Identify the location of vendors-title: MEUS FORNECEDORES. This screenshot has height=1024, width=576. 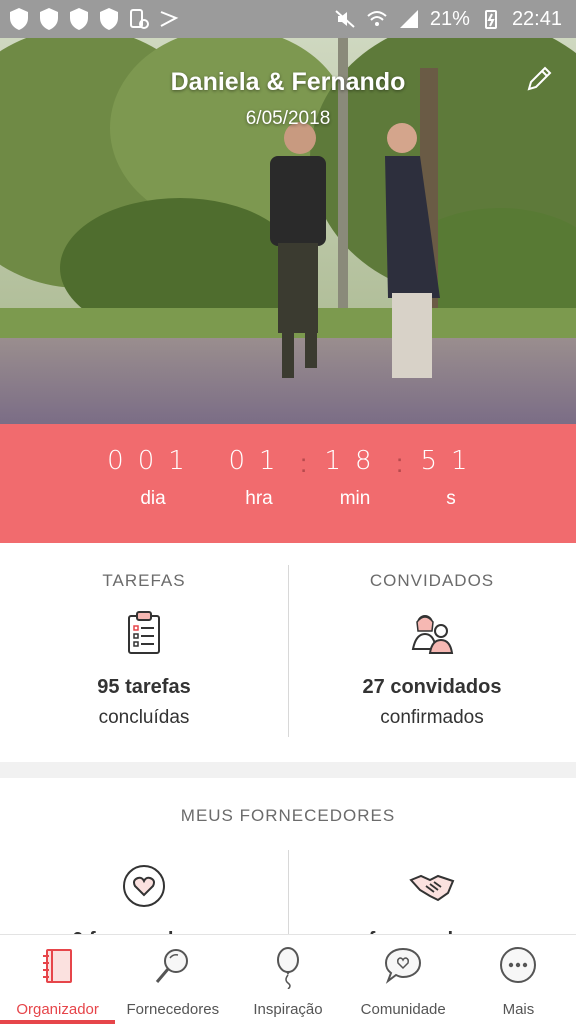
(288, 815).